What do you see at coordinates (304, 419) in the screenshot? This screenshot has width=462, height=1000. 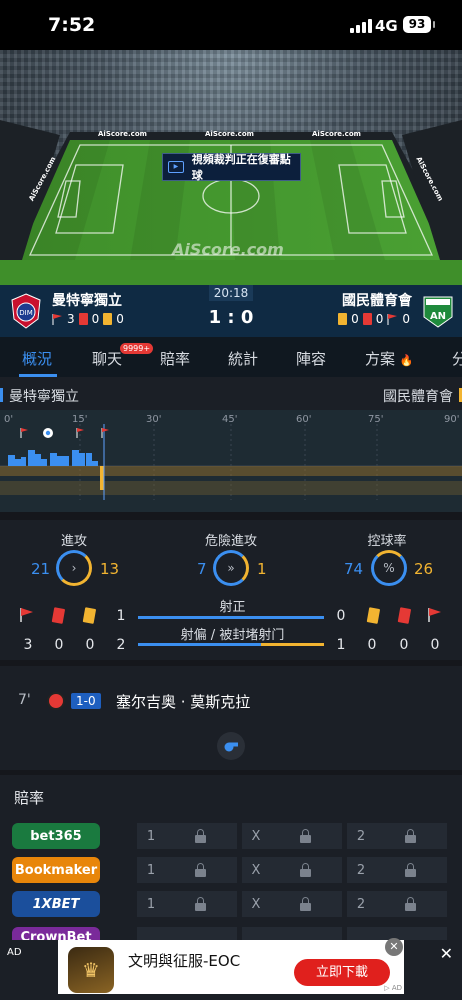 I see `tick-60: 60'` at bounding box center [304, 419].